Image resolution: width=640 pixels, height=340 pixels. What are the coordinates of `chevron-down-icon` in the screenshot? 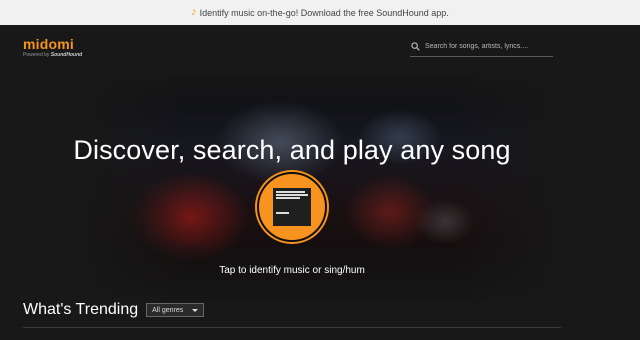 It's located at (195, 310).